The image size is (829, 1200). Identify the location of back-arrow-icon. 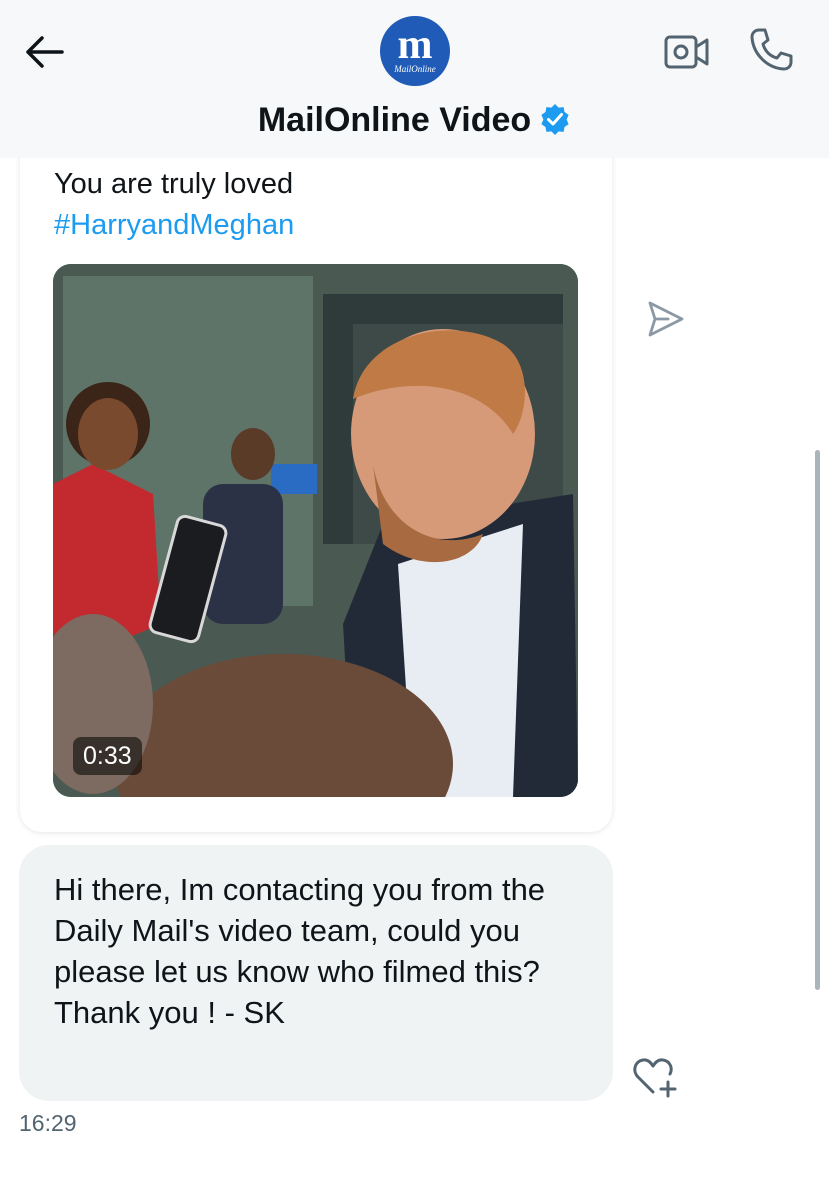
(45, 52).